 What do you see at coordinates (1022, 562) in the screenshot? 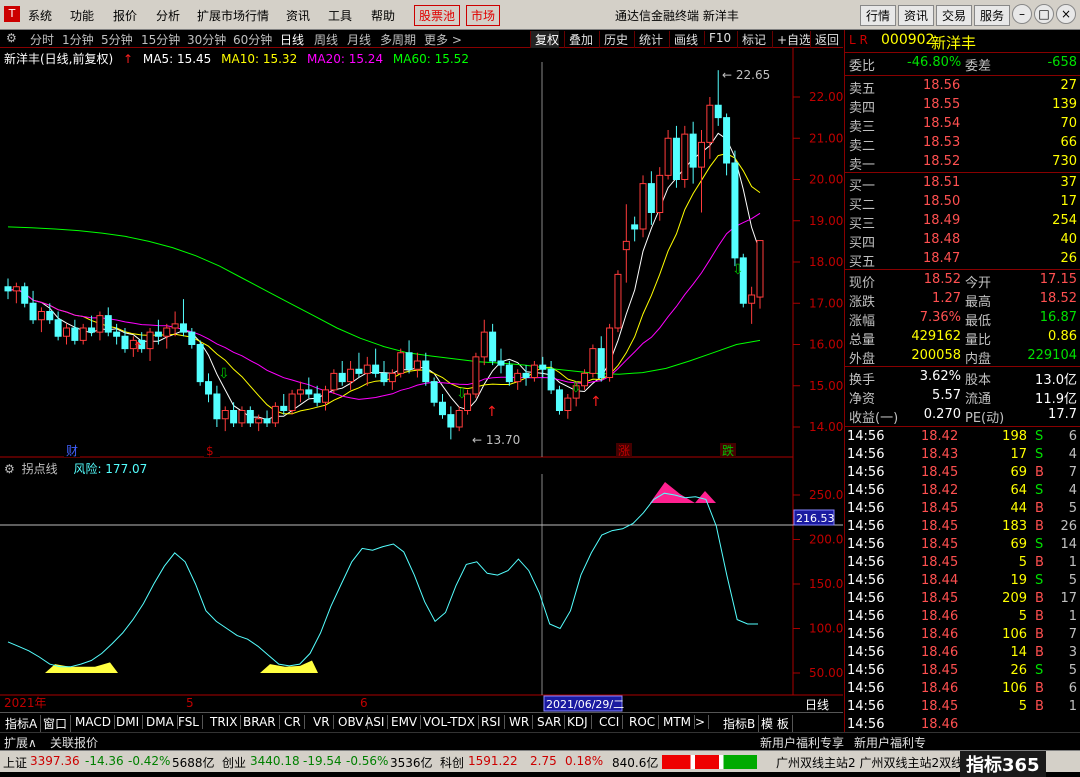
I see `tick-volume: 5` at bounding box center [1022, 562].